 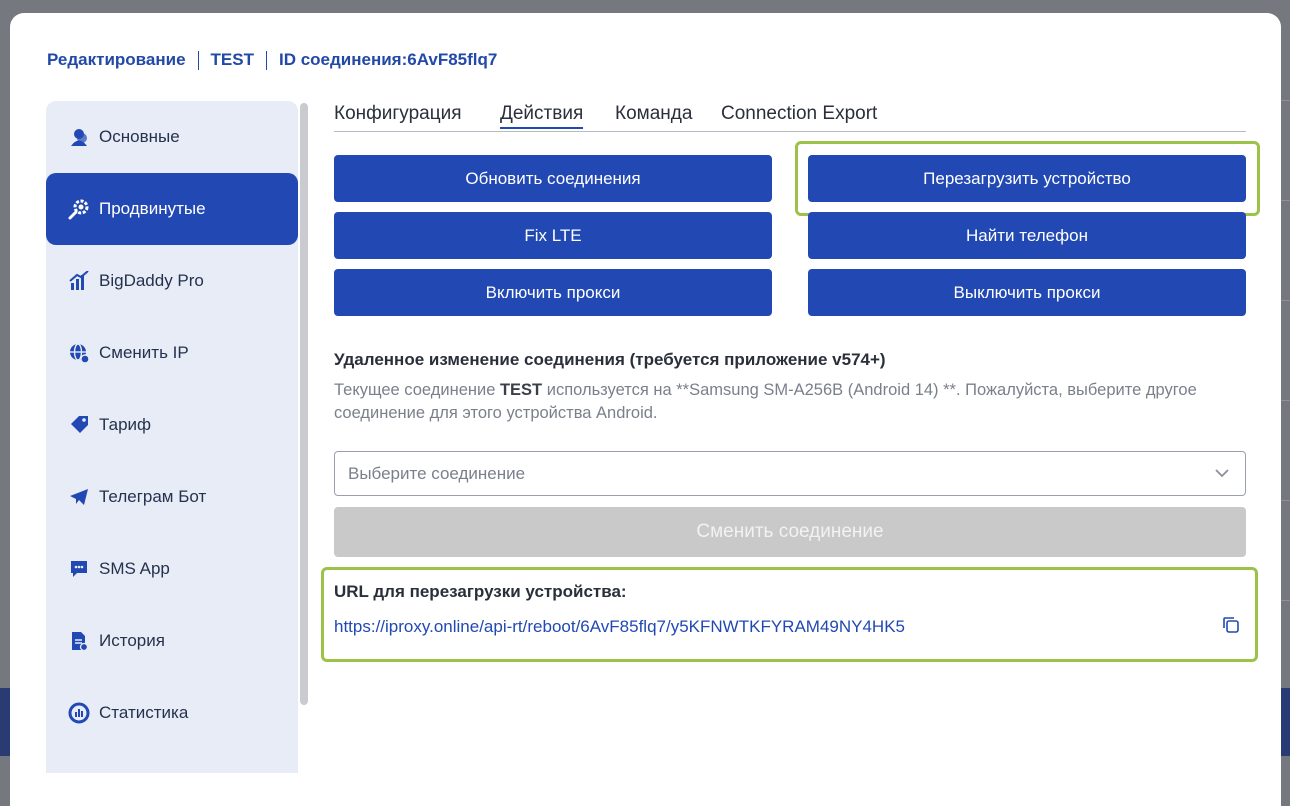 What do you see at coordinates (1027, 178) in the screenshot?
I see `reboot-device-button: Перезагрузить устройство` at bounding box center [1027, 178].